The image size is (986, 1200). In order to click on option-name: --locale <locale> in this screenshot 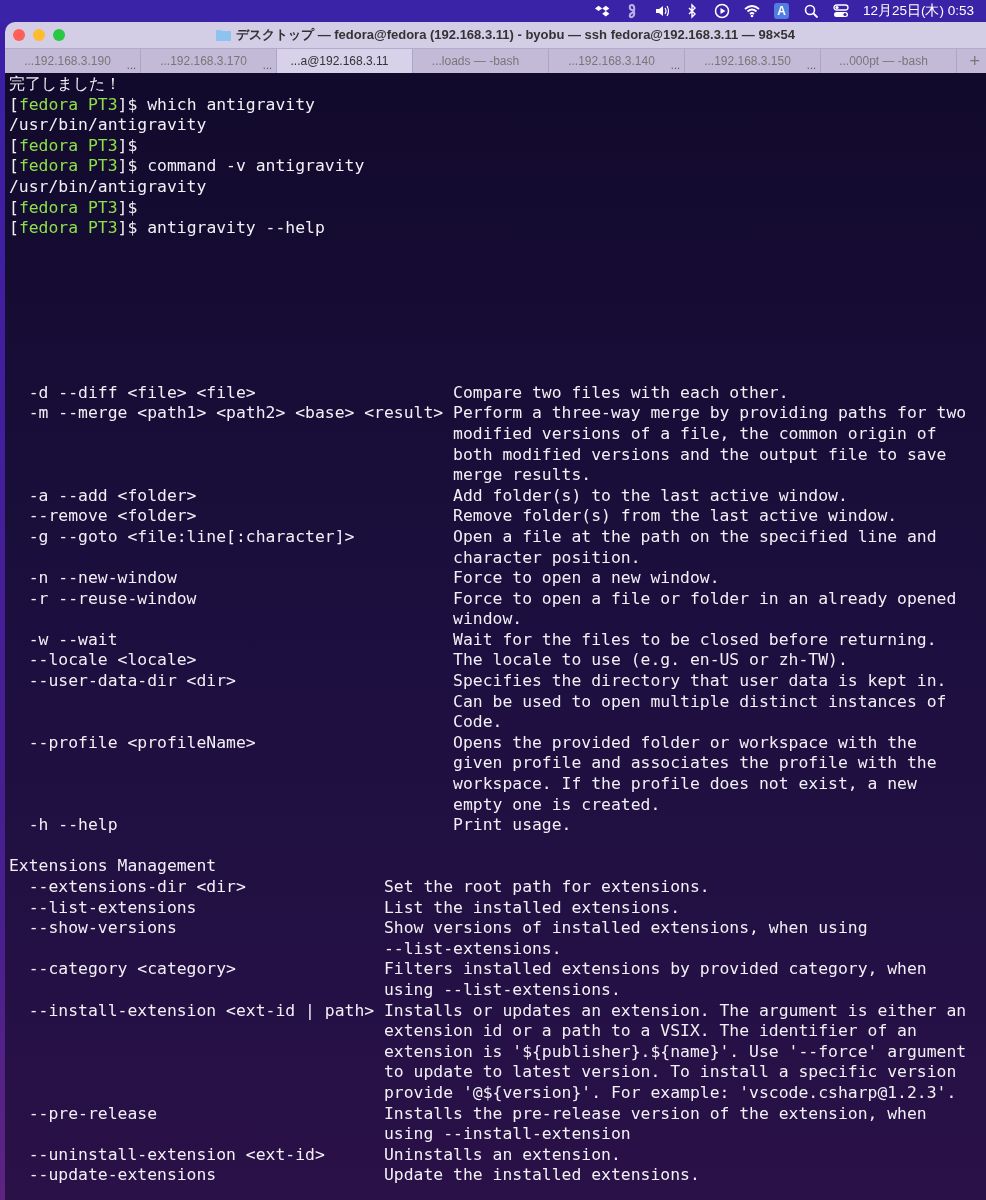, I will do `click(112, 661)`.